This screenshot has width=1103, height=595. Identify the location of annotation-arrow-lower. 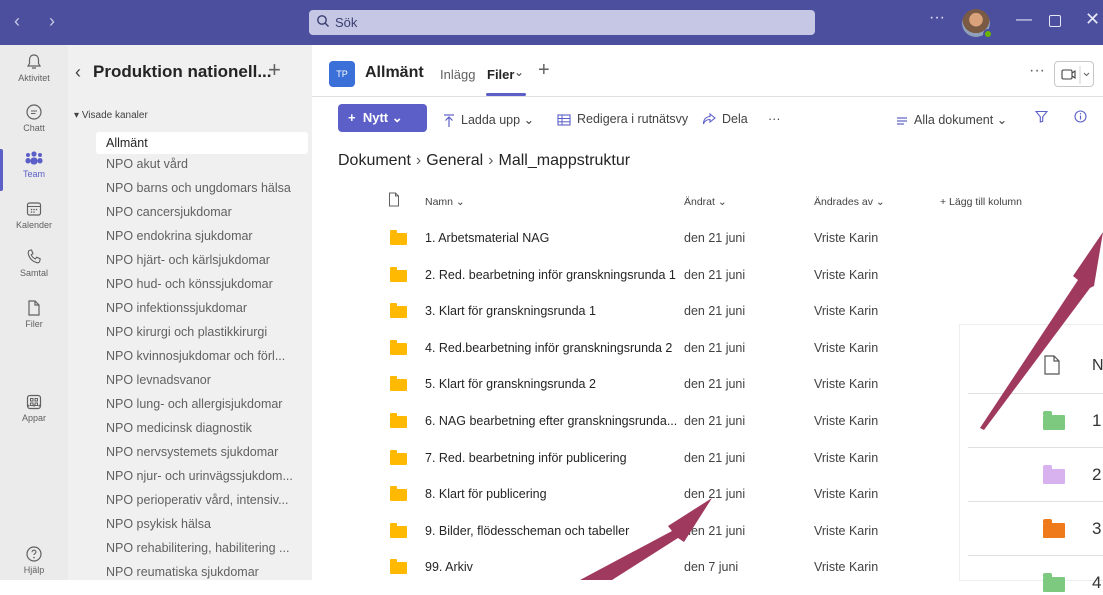
(646, 539).